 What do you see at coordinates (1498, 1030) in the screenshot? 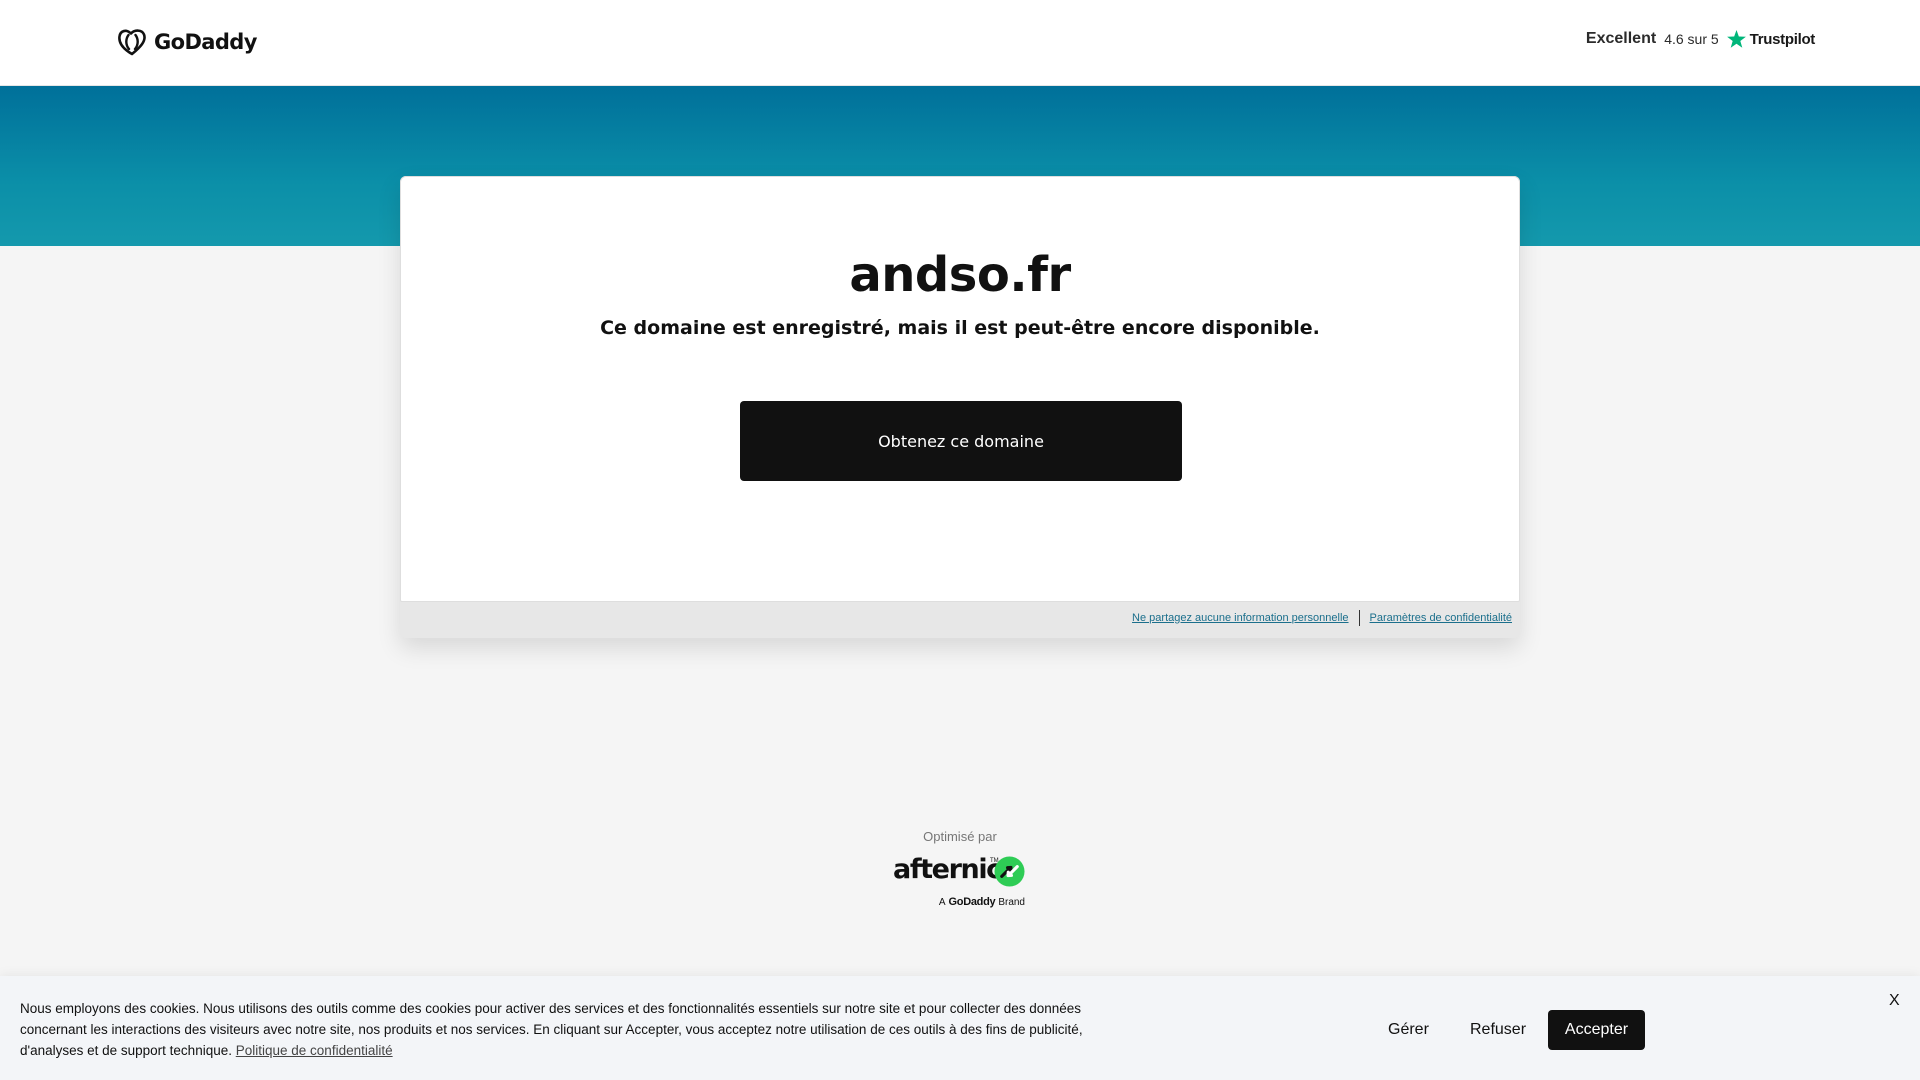
I see `refuse-cookies-button: Refuser` at bounding box center [1498, 1030].